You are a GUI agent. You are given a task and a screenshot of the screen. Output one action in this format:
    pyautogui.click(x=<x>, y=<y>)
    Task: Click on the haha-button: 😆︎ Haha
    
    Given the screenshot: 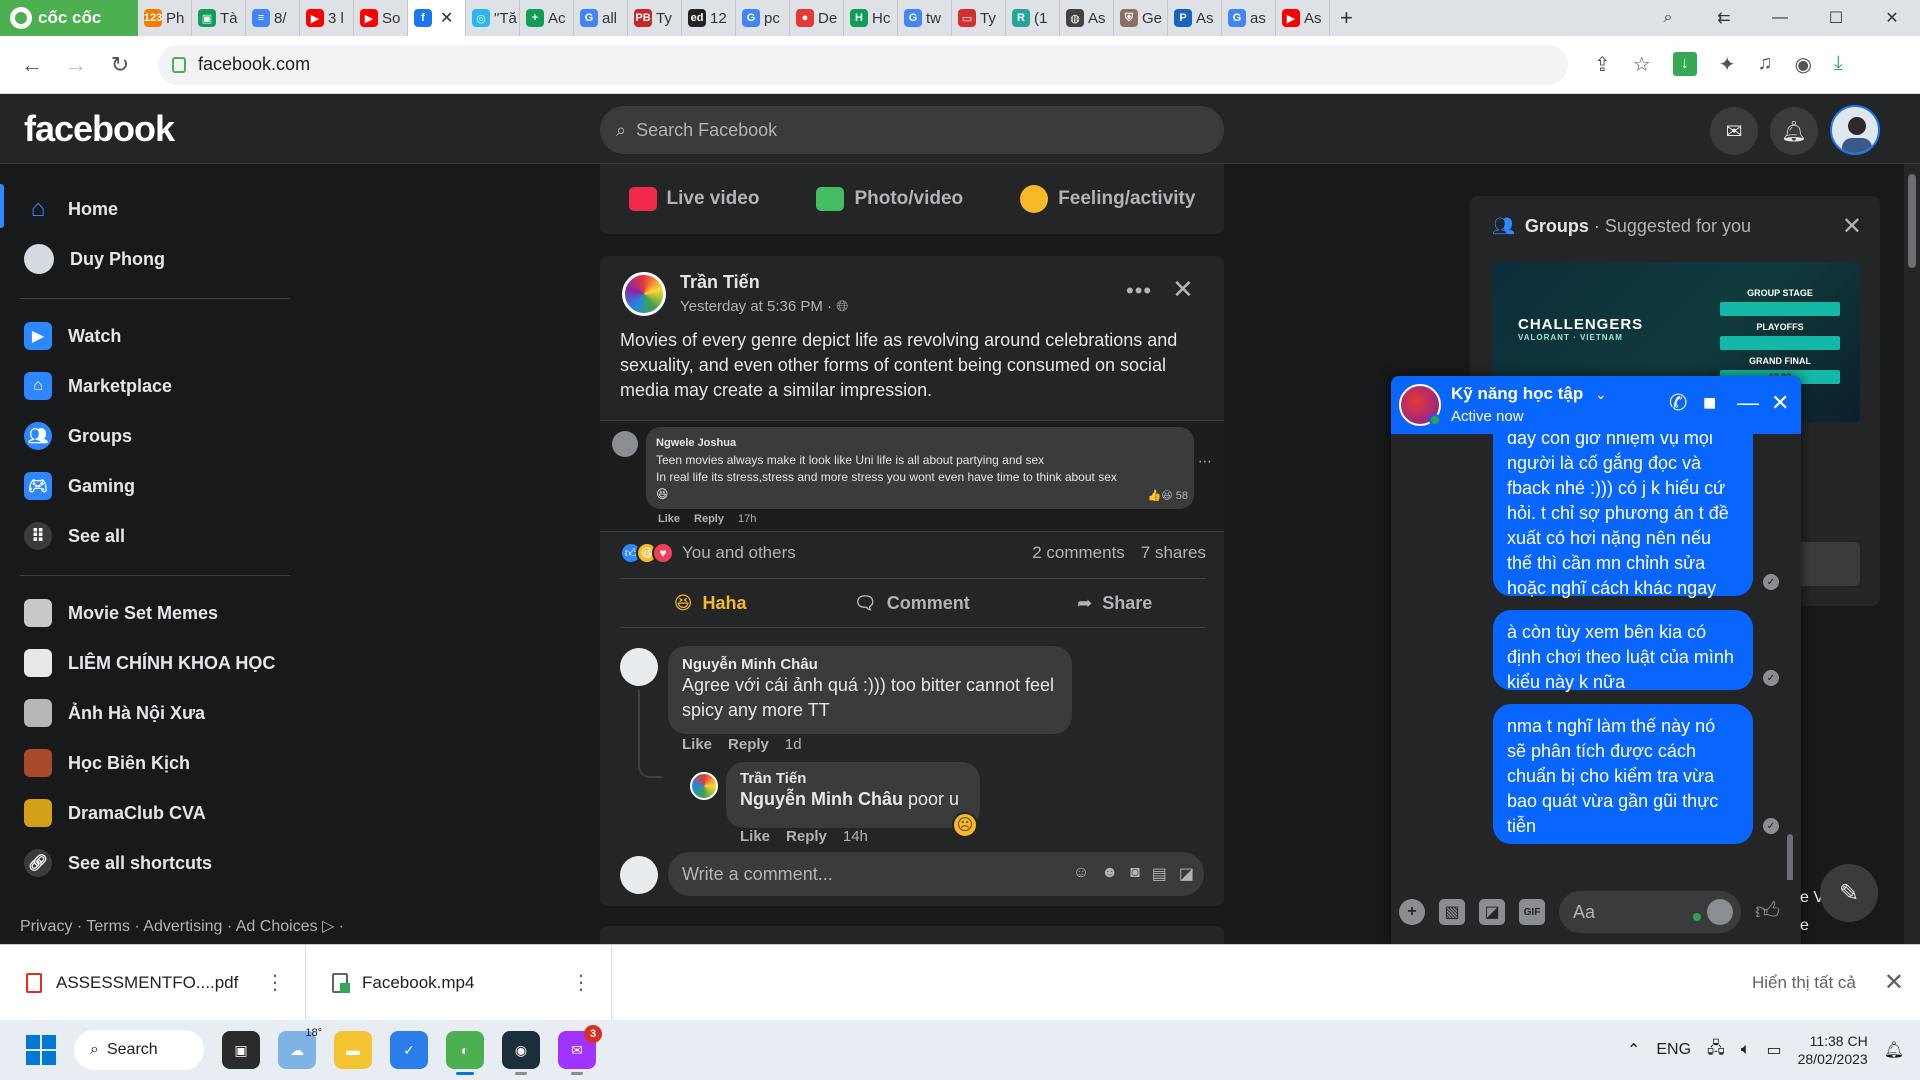 What is the action you would take?
    pyautogui.click(x=710, y=603)
    